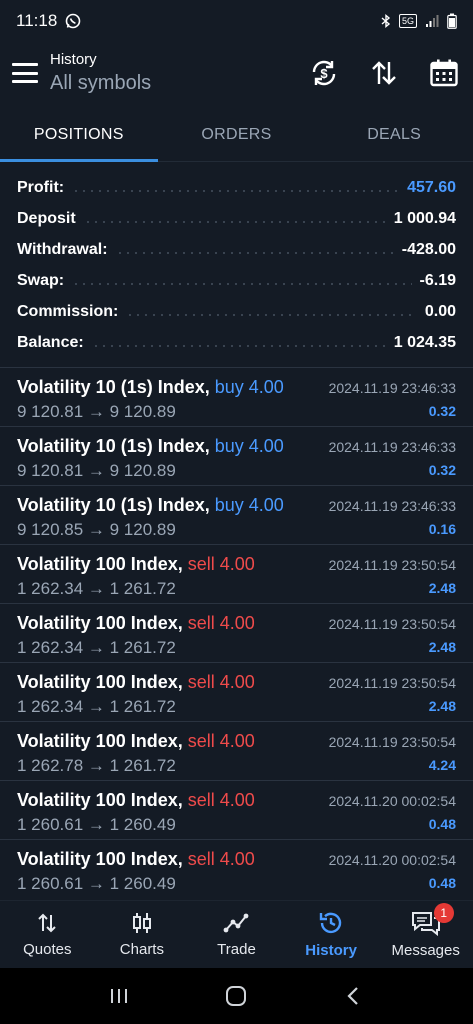 Image resolution: width=473 pixels, height=1024 pixels. What do you see at coordinates (141, 949) in the screenshot?
I see `nav-label: Charts` at bounding box center [141, 949].